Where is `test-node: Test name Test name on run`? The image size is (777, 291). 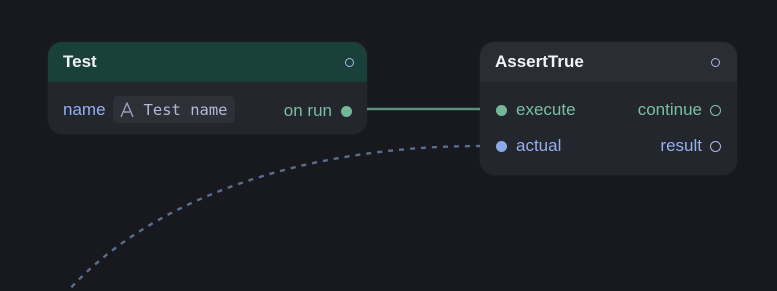
test-node: Test name Test name on run is located at coordinates (207, 88).